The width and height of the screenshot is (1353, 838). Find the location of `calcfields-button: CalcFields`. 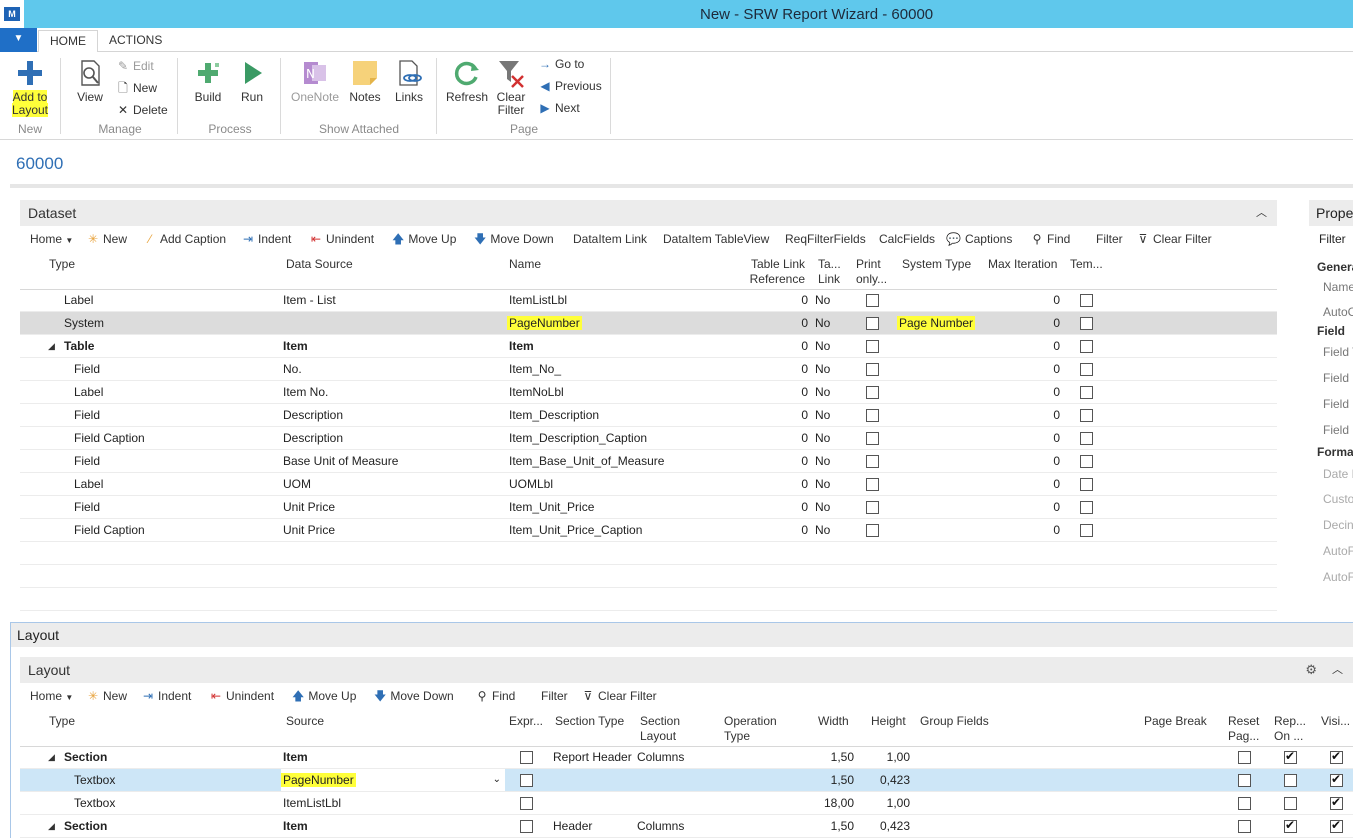

calcfields-button: CalcFields is located at coordinates (907, 239).